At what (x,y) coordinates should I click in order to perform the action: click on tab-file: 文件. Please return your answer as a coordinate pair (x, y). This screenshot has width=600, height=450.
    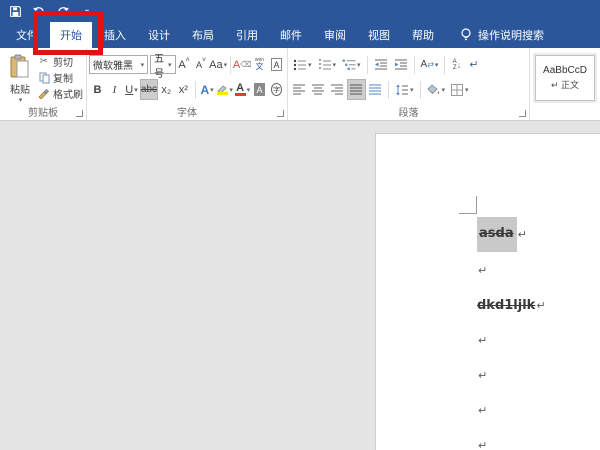
    Looking at the image, I should click on (27, 35).